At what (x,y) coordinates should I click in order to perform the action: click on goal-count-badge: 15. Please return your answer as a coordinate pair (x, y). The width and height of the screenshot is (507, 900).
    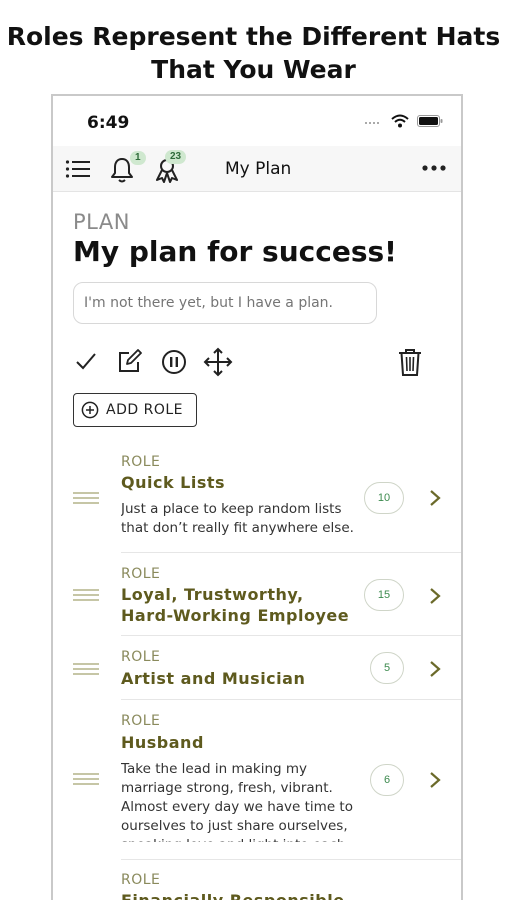
    Looking at the image, I should click on (384, 595).